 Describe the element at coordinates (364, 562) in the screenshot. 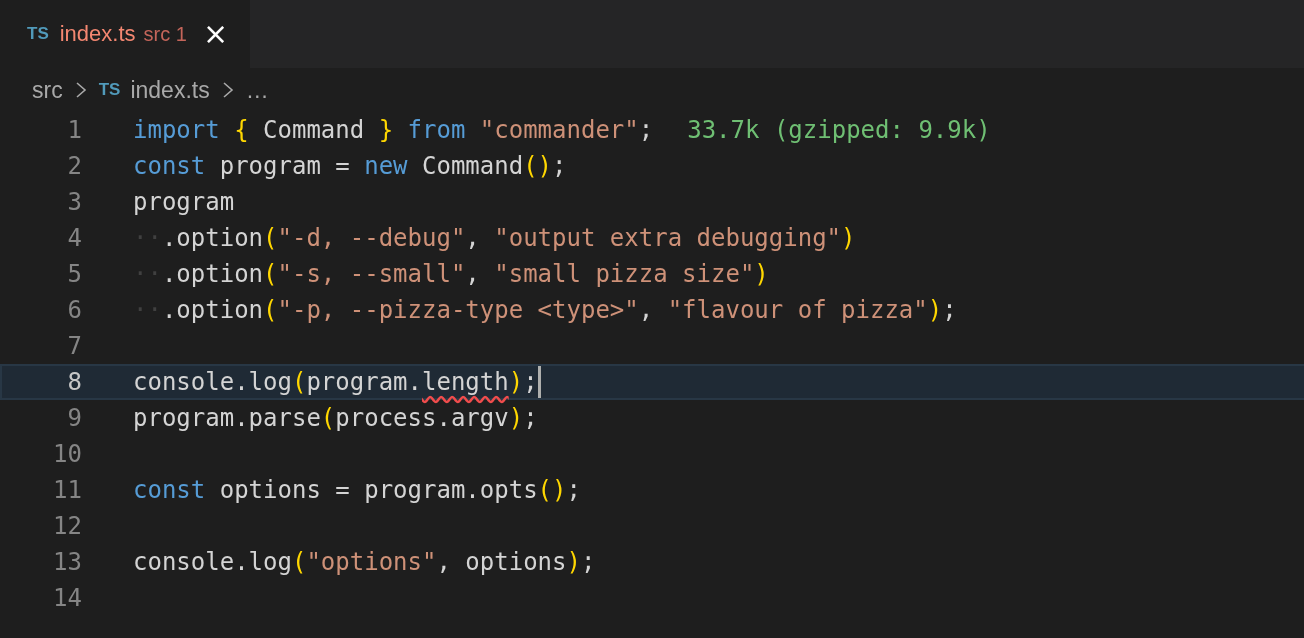

I see `code-line: console.log("options", options);` at that location.